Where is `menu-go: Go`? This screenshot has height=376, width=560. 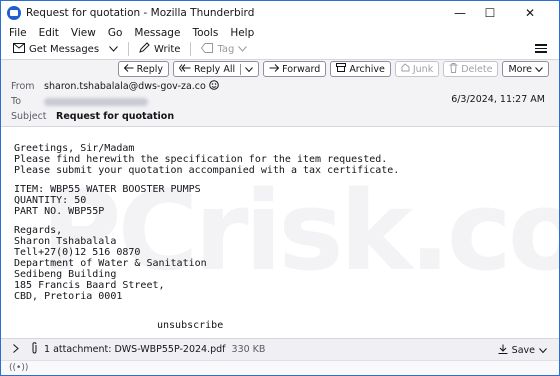
menu-go: Go is located at coordinates (115, 33).